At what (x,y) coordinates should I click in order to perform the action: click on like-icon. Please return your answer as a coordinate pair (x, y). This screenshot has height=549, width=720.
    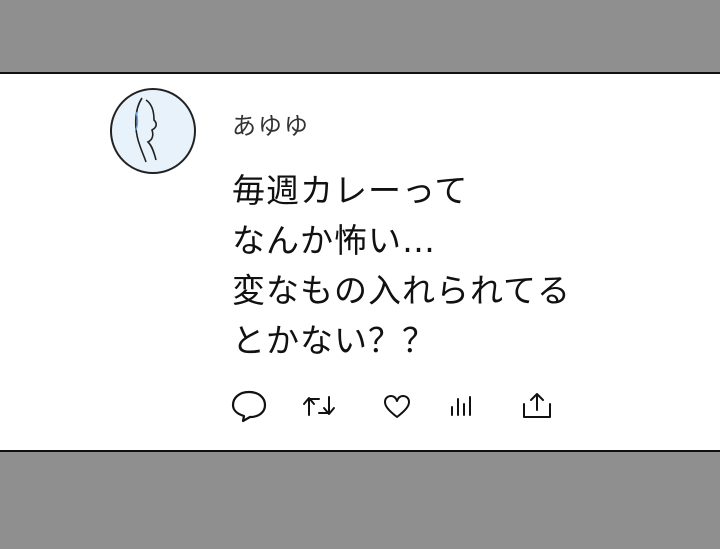
    Looking at the image, I should click on (397, 406).